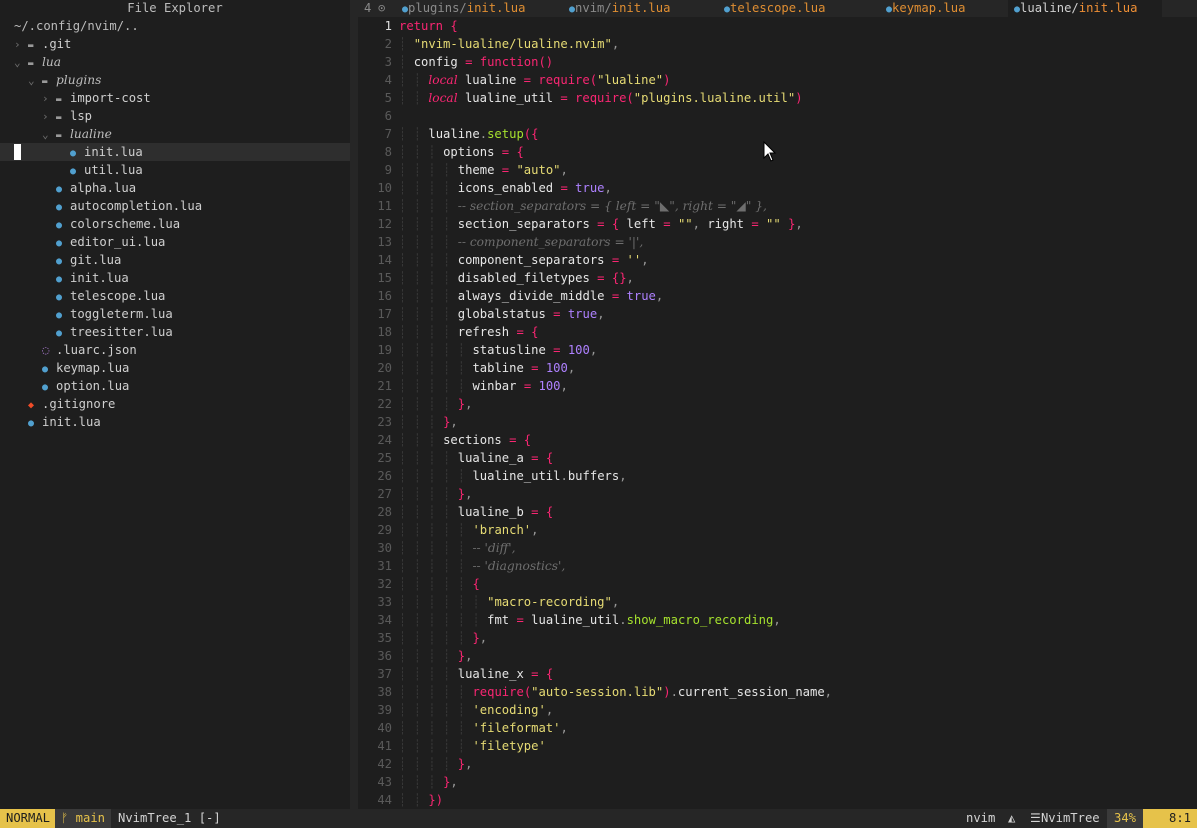 The image size is (1197, 828). Describe the element at coordinates (777, 728) in the screenshot. I see `code-line: 40 ┊ ┊ ┊ ┊ ┊ 'fileformat',` at that location.